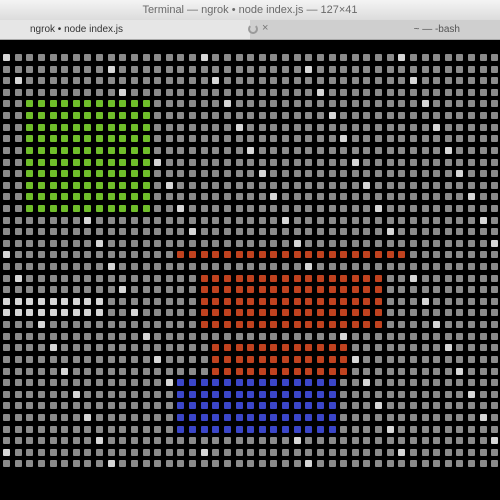 The width and height of the screenshot is (500, 500). Describe the element at coordinates (375, 29) in the screenshot. I see `tab-bash: ~ — -bash` at that location.